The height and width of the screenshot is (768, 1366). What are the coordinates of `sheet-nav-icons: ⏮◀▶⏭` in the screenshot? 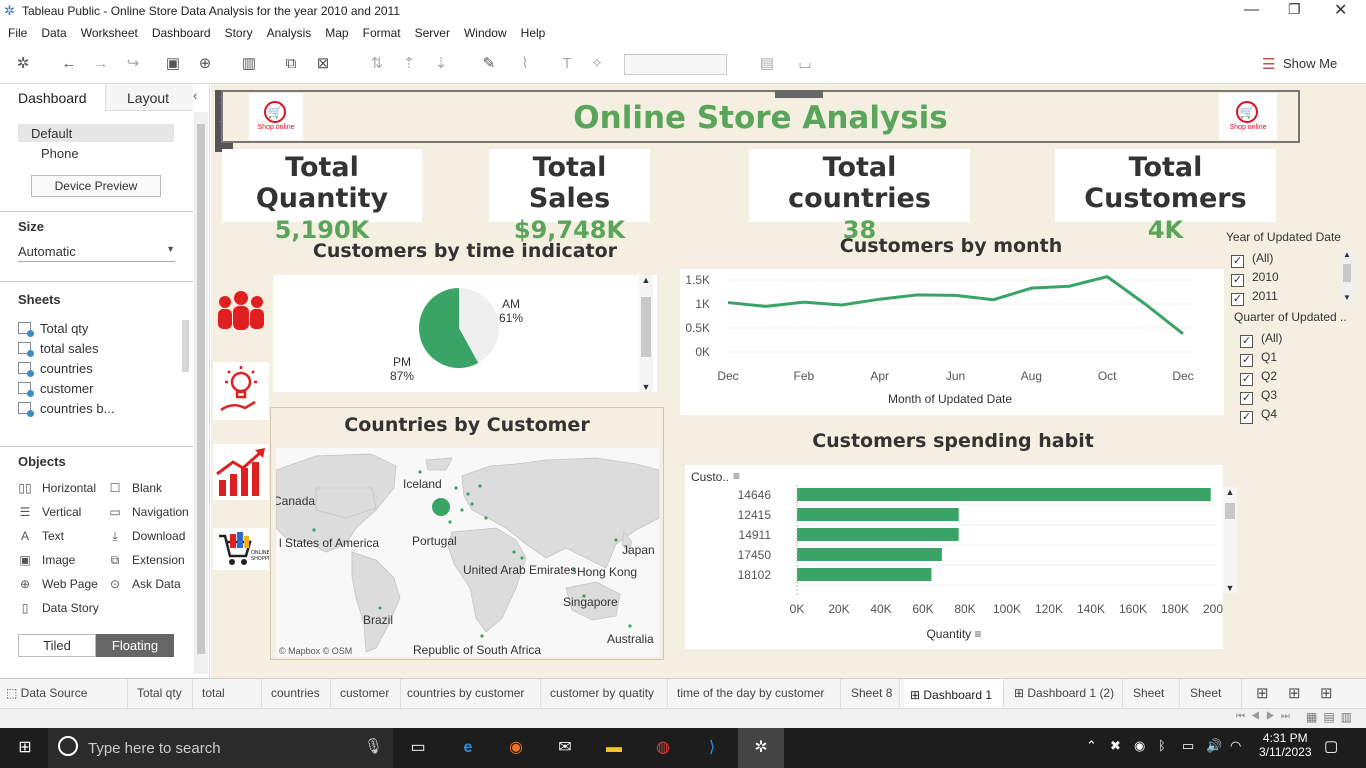 It's located at (1266, 716).